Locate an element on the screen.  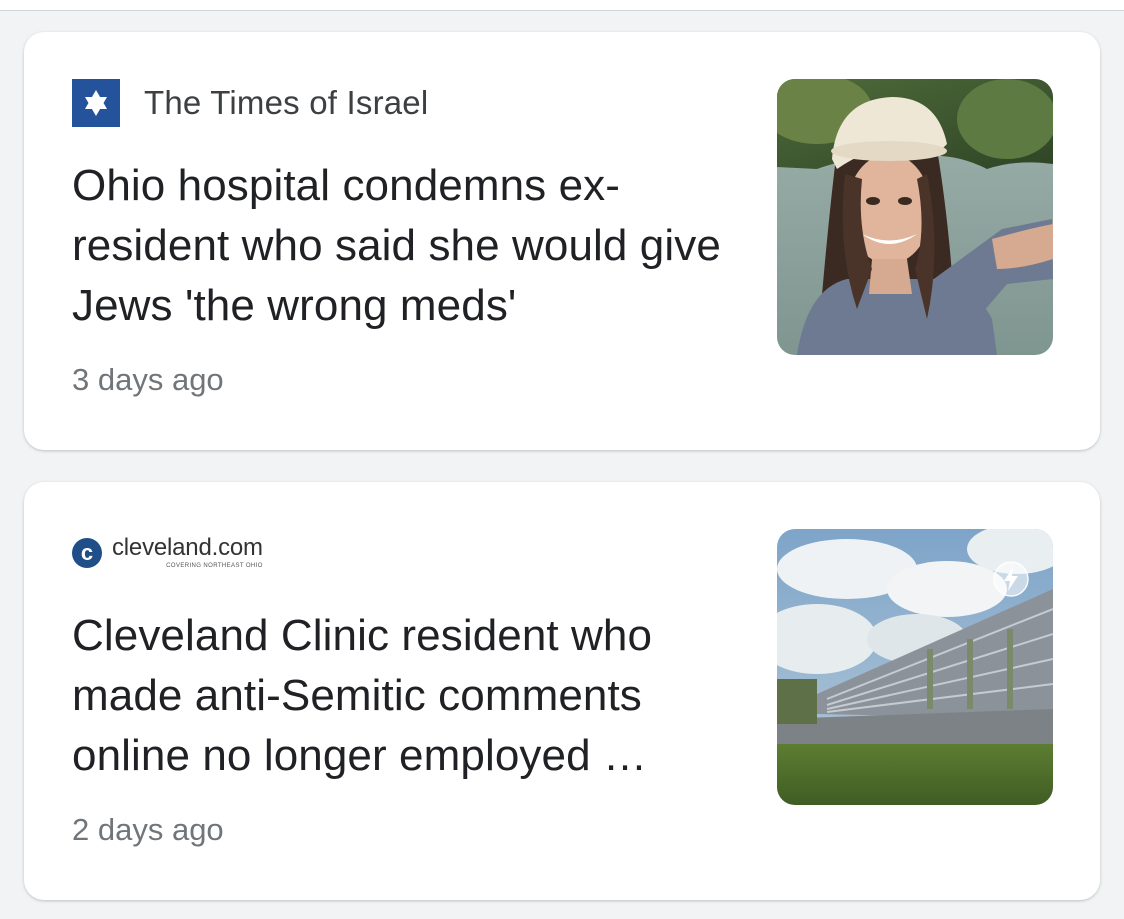
woman-photo-icon is located at coordinates (915, 217).